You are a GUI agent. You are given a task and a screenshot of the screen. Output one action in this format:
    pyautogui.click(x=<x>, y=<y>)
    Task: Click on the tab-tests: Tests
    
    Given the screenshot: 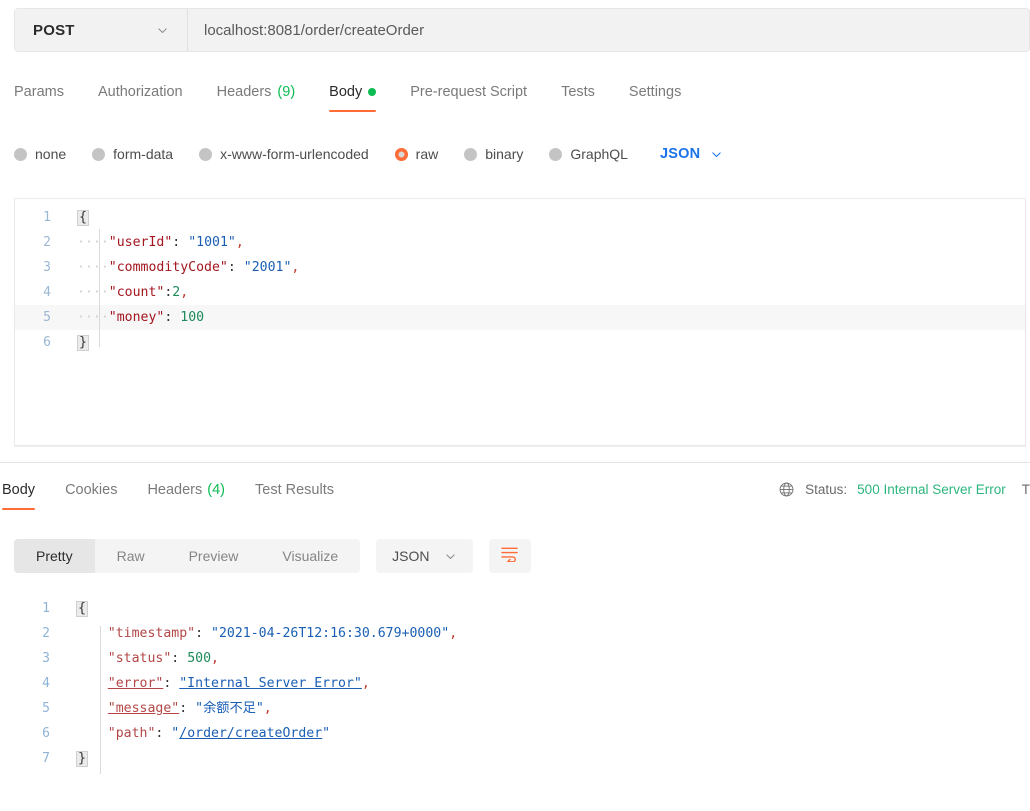 What is the action you would take?
    pyautogui.click(x=578, y=95)
    